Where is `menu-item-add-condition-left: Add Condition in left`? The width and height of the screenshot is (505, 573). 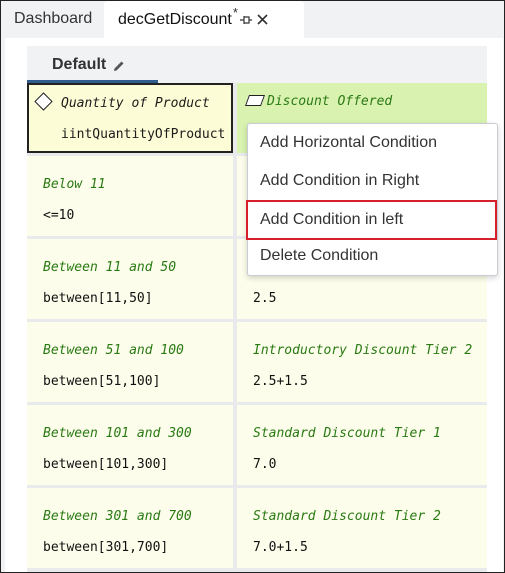
menu-item-add-condition-left: Add Condition in left is located at coordinates (371, 220).